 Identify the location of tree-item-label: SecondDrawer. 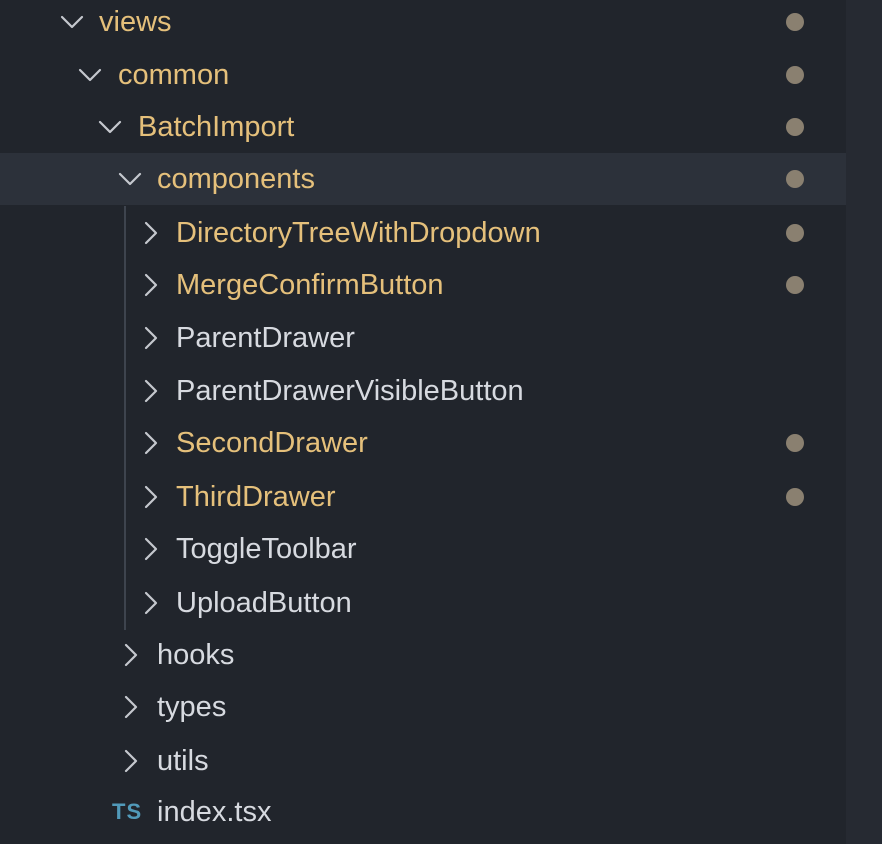
(272, 443).